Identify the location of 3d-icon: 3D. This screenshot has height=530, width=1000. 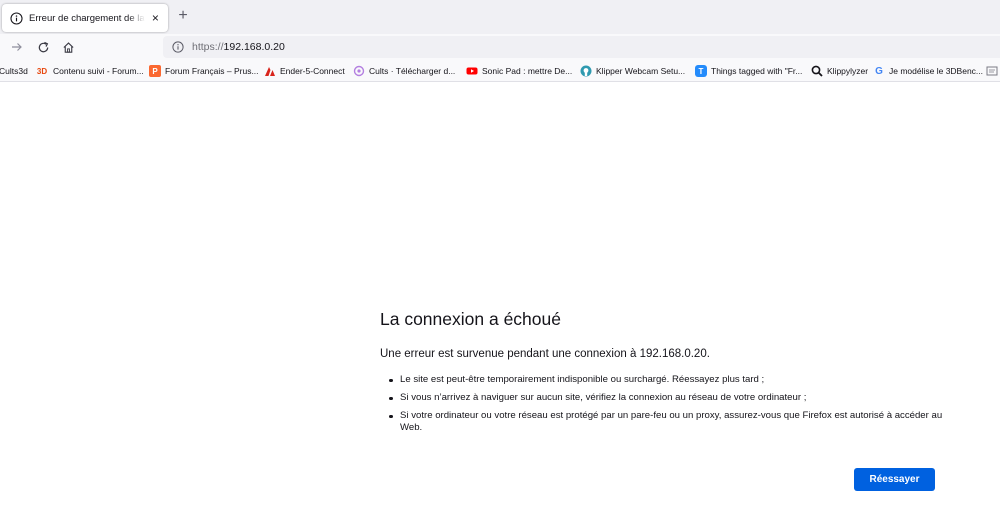
(42, 71).